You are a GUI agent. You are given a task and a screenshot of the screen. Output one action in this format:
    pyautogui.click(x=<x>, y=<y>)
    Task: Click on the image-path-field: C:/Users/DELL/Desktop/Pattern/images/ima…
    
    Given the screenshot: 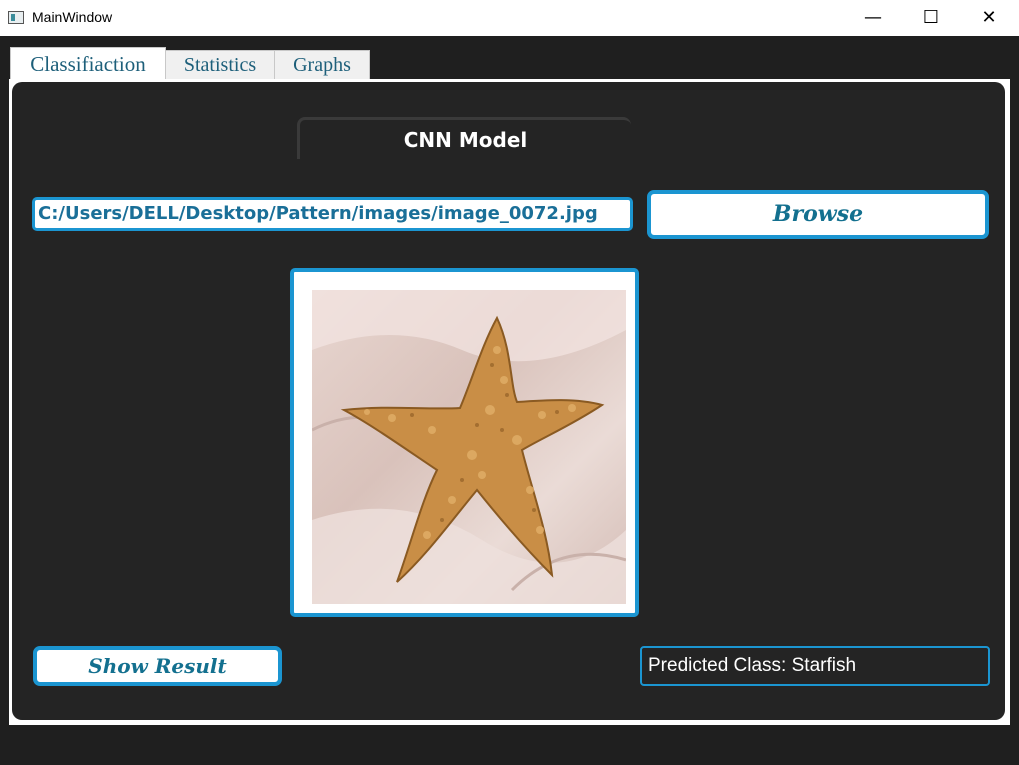 What is the action you would take?
    pyautogui.click(x=332, y=214)
    